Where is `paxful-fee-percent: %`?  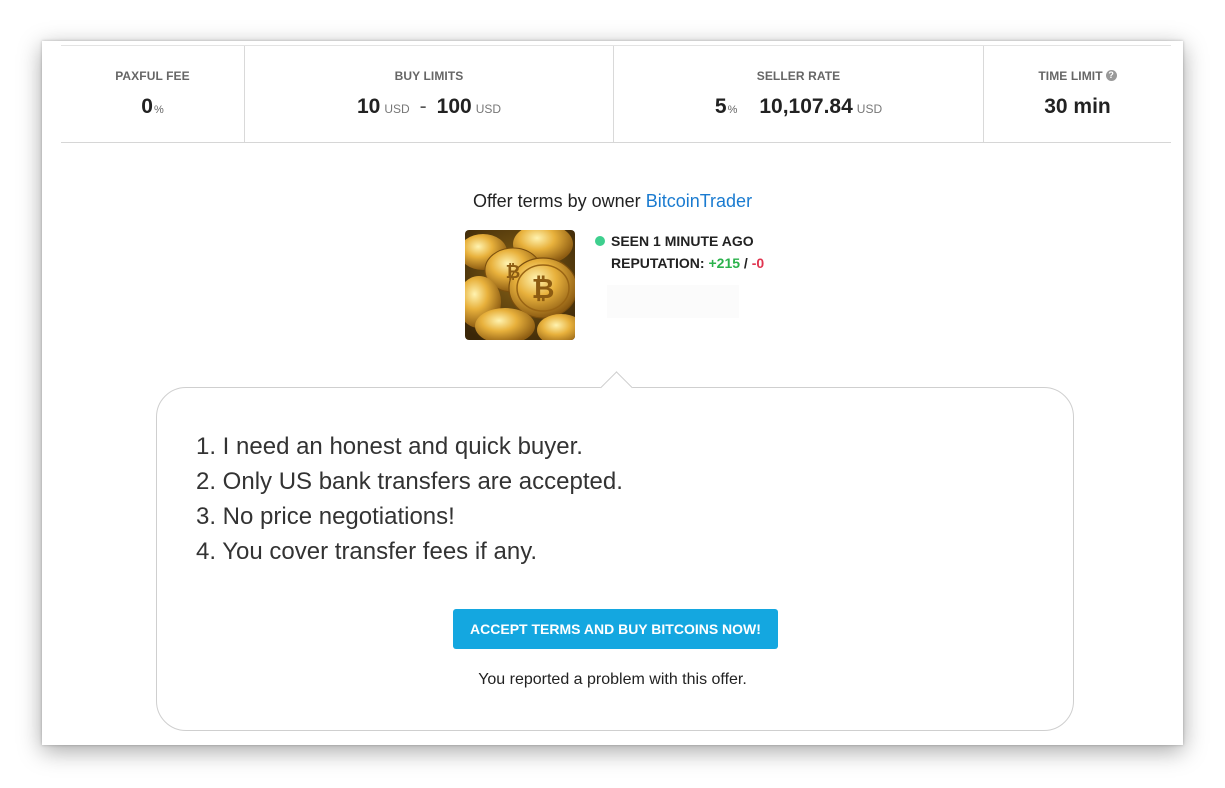 paxful-fee-percent: % is located at coordinates (158, 110).